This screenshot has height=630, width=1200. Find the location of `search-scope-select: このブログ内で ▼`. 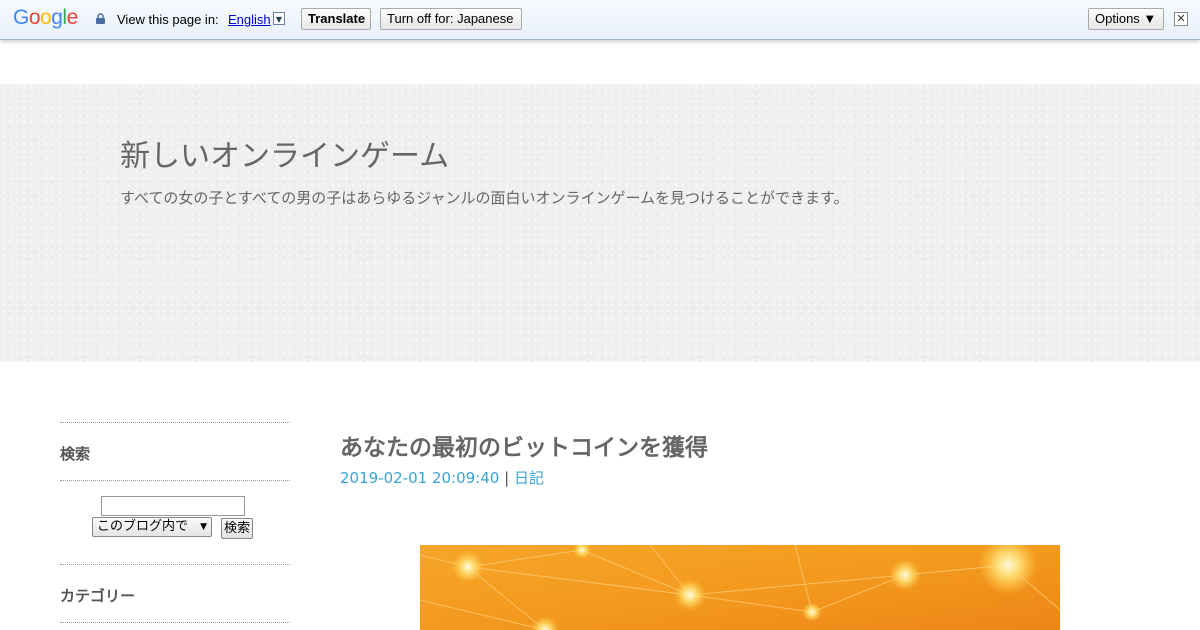

search-scope-select: このブログ内で ▼ is located at coordinates (152, 527).